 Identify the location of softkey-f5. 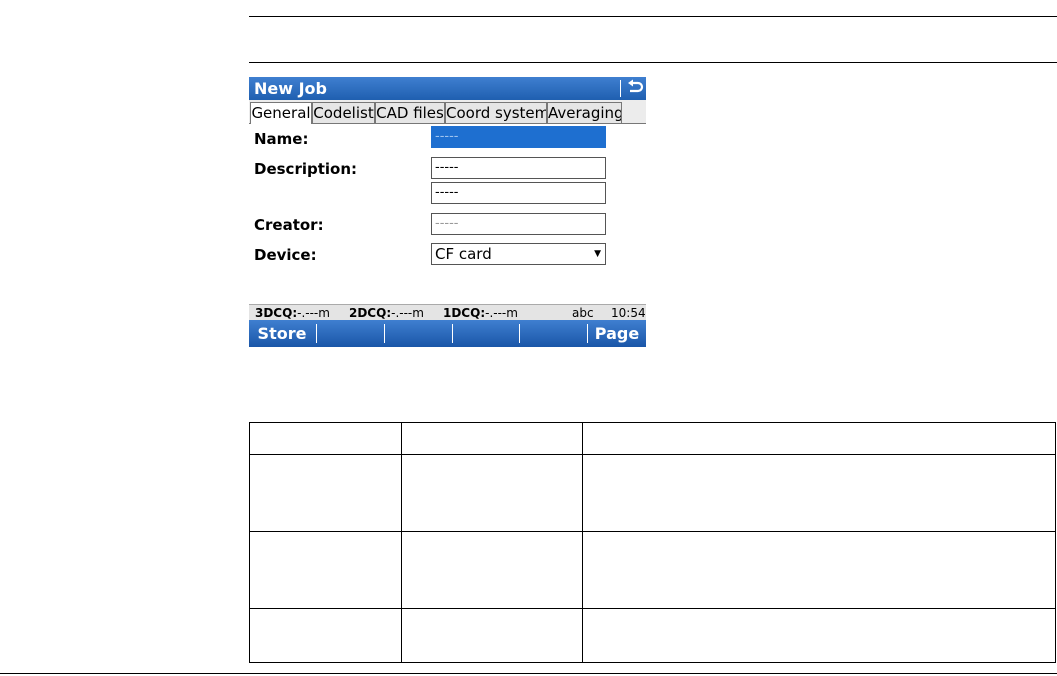
(553, 333).